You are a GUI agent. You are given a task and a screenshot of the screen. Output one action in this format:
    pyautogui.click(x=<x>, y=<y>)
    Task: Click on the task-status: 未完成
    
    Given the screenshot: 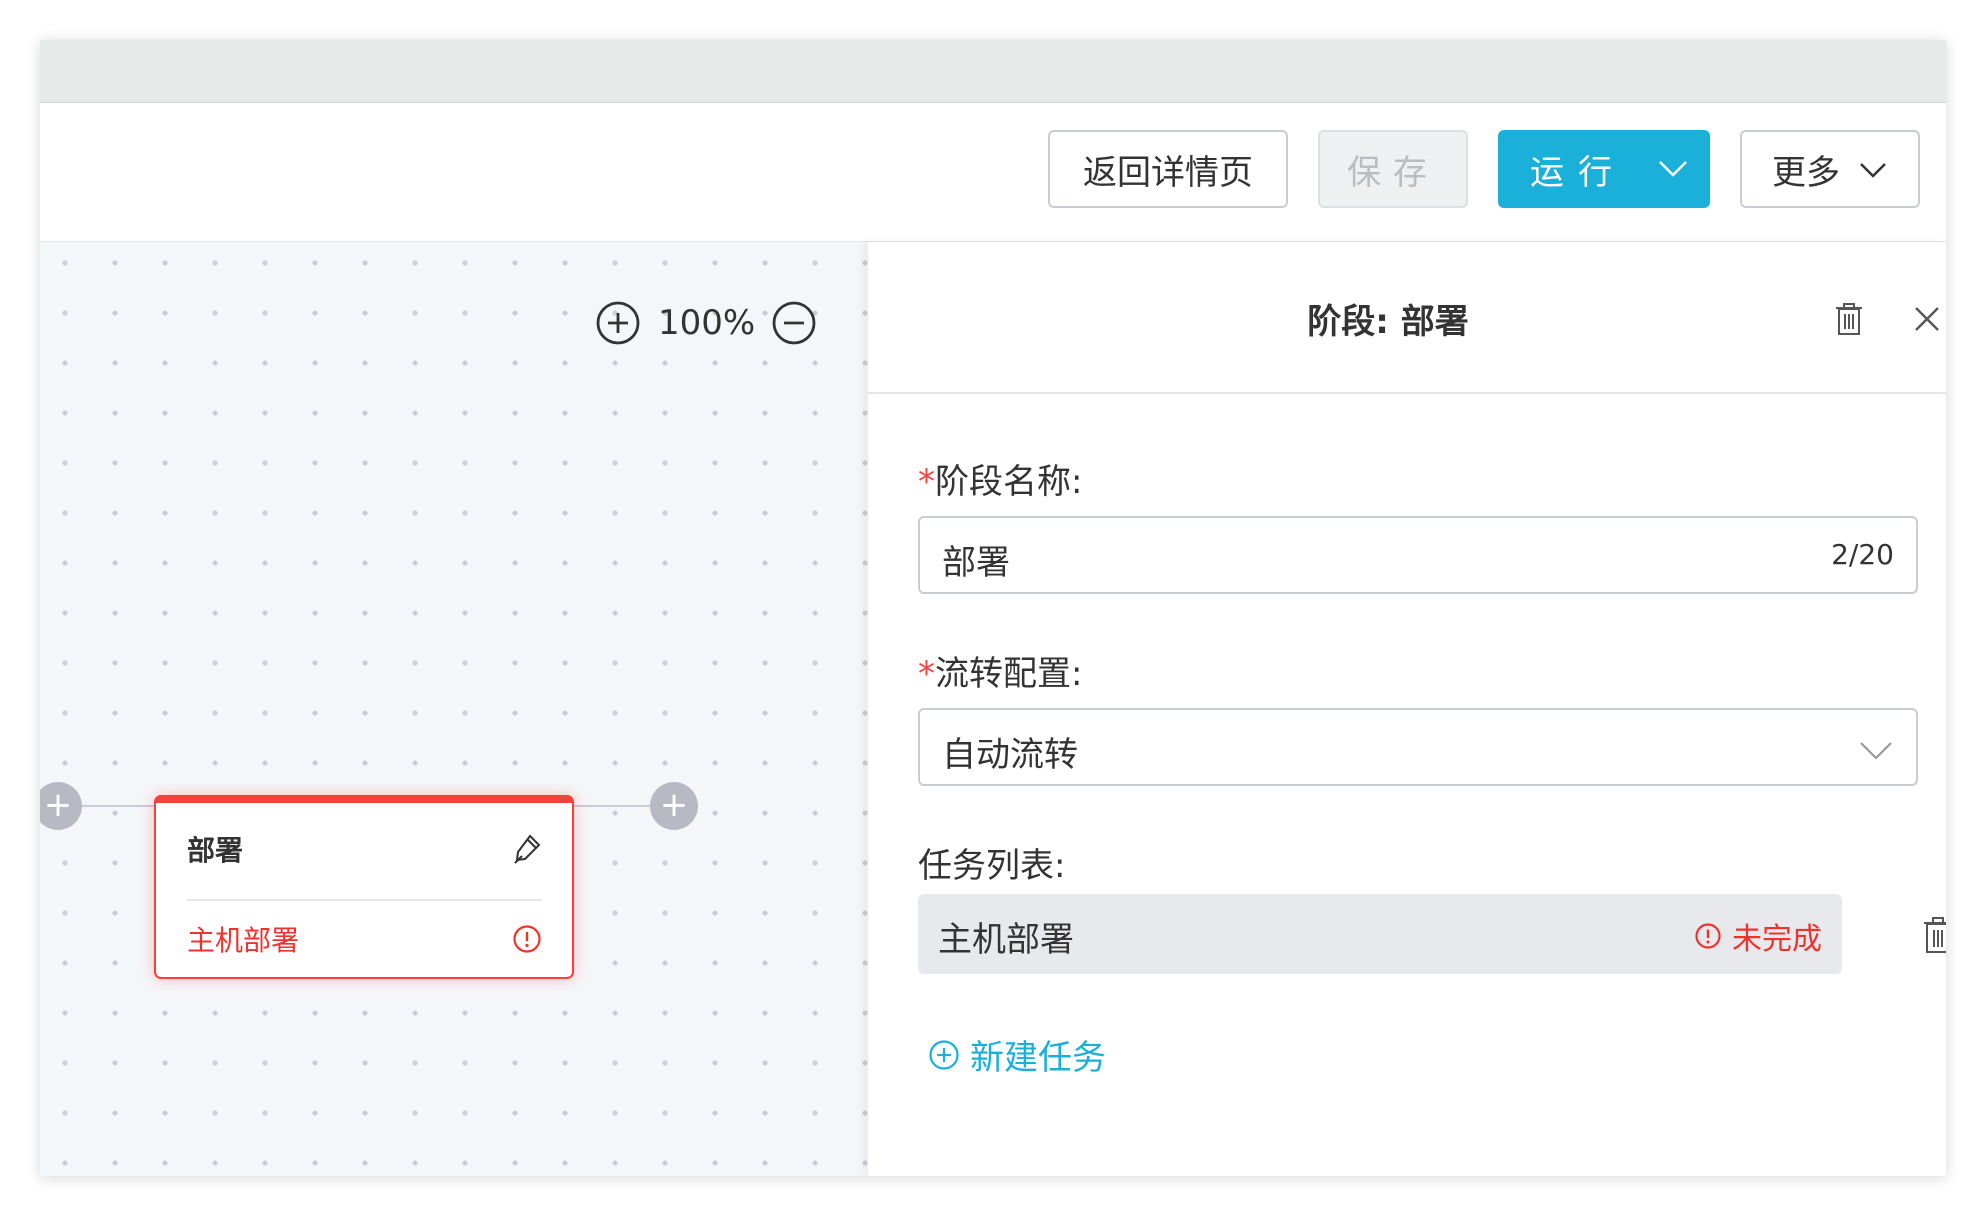 What is the action you would take?
    pyautogui.click(x=1758, y=936)
    